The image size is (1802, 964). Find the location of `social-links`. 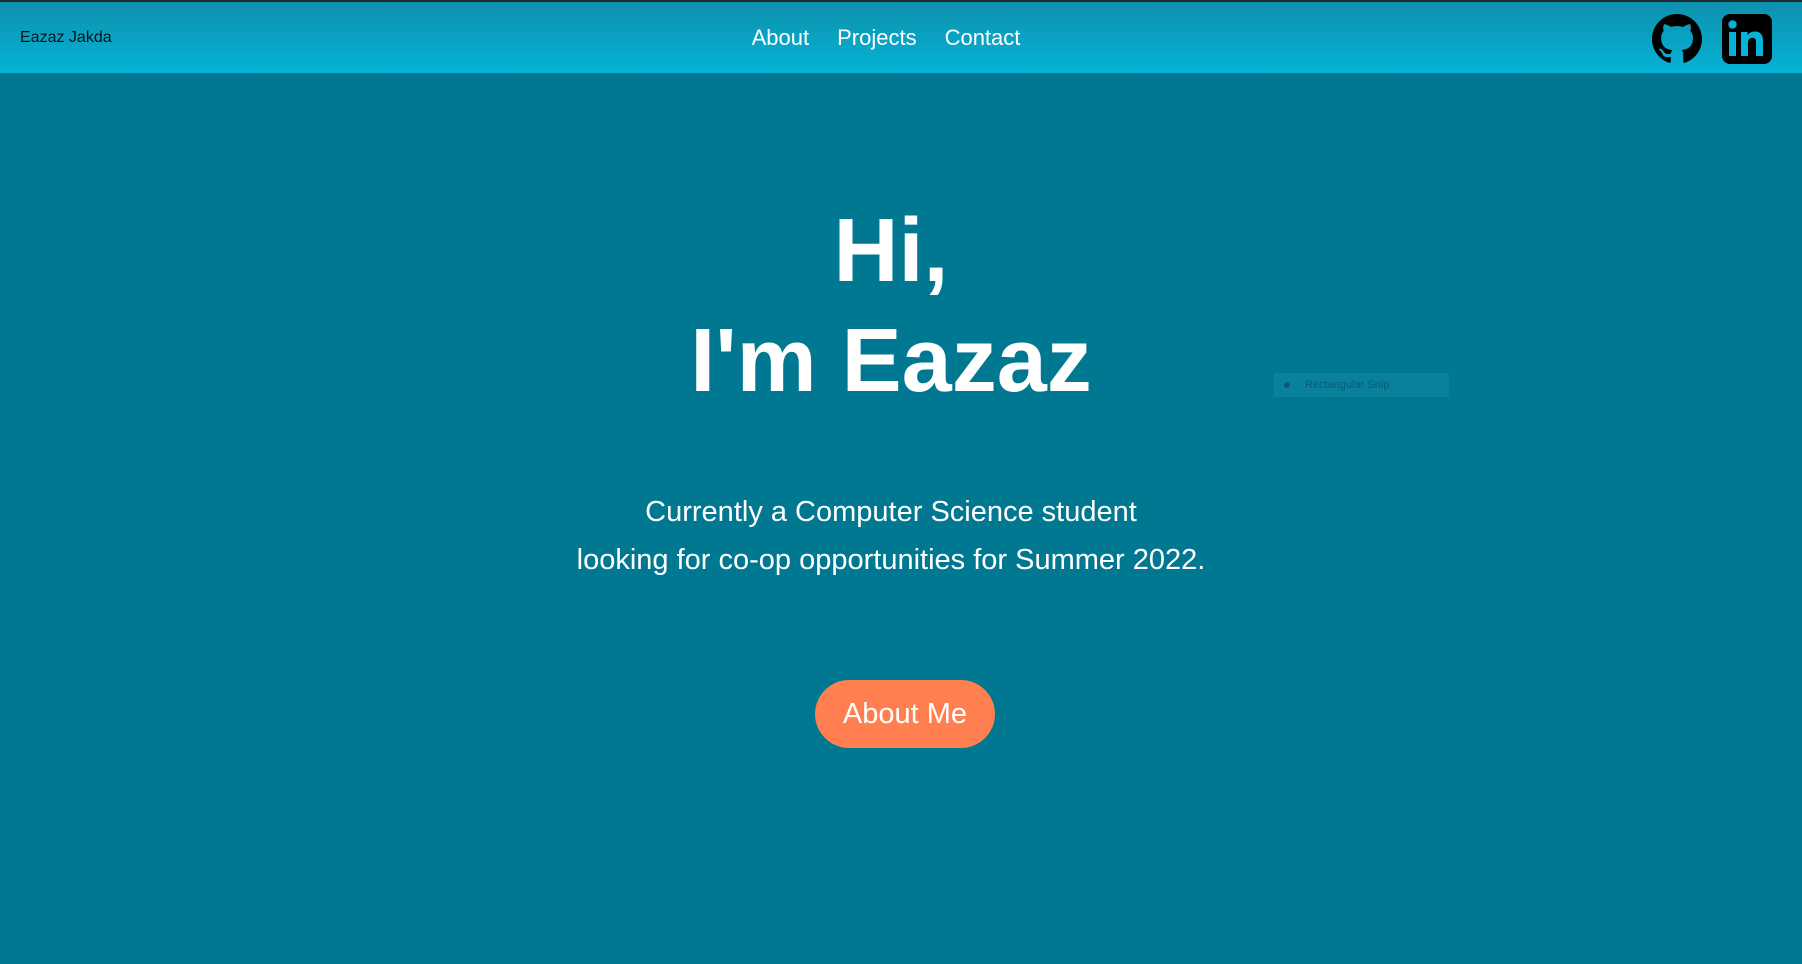

social-links is located at coordinates (1712, 39).